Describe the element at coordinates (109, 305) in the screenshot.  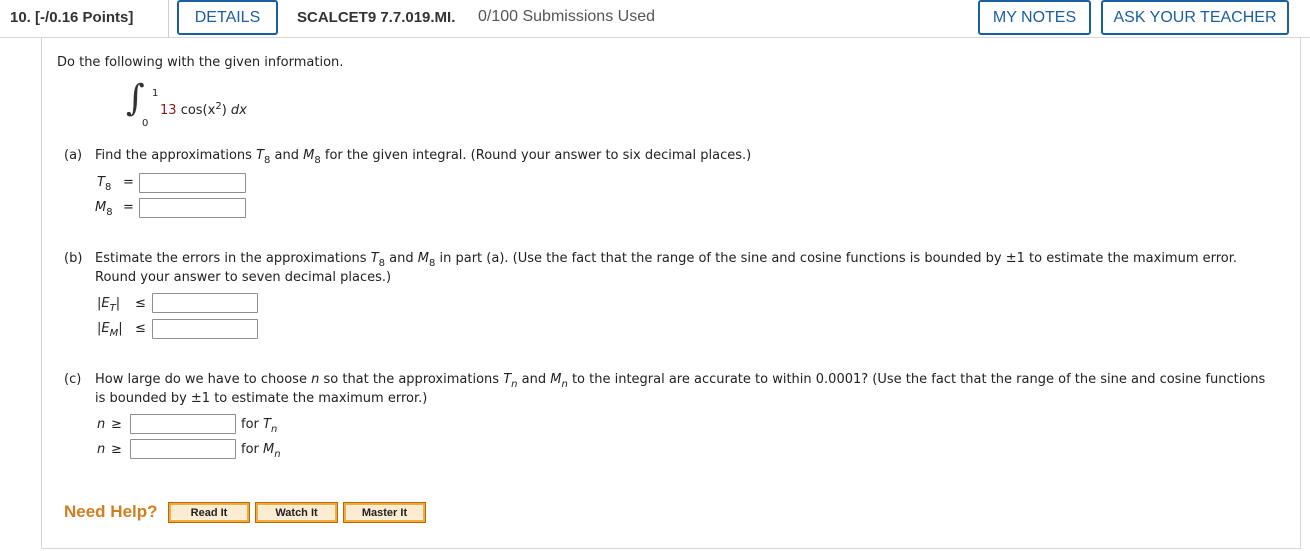
I see `et-label: |ET|` at that location.